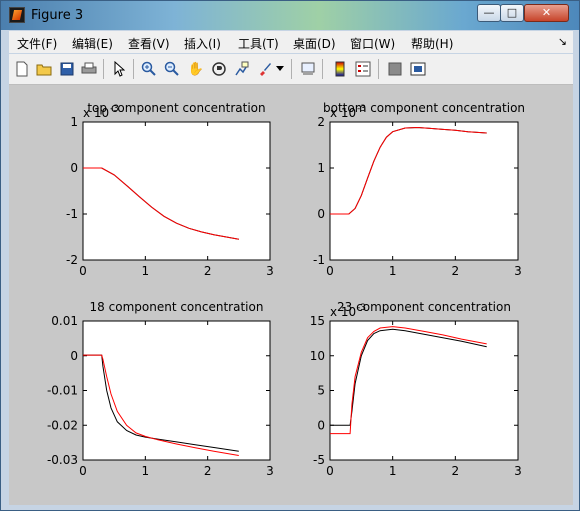  I want to click on subplot-title: 23 component concentration, so click(424, 307).